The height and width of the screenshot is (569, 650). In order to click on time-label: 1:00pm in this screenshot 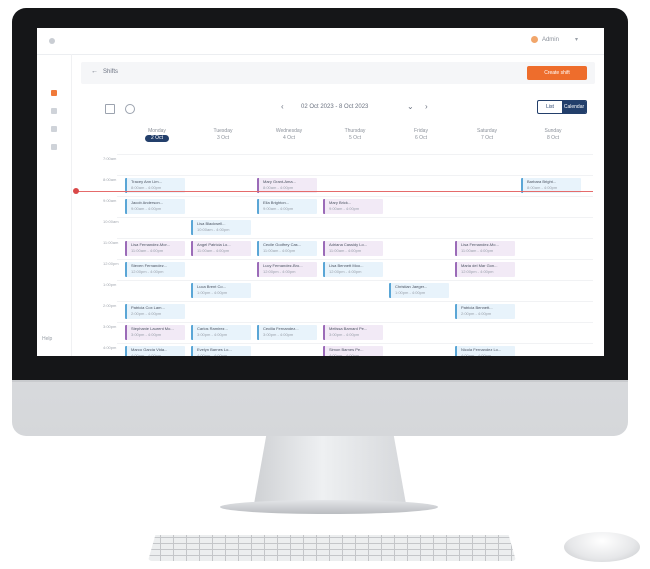, I will do `click(110, 284)`.